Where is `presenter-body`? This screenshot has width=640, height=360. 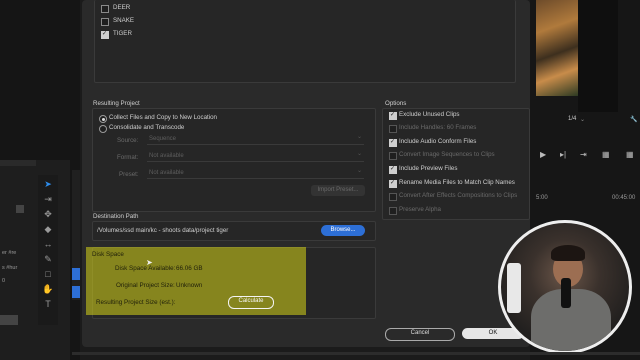 presenter-body is located at coordinates (571, 320).